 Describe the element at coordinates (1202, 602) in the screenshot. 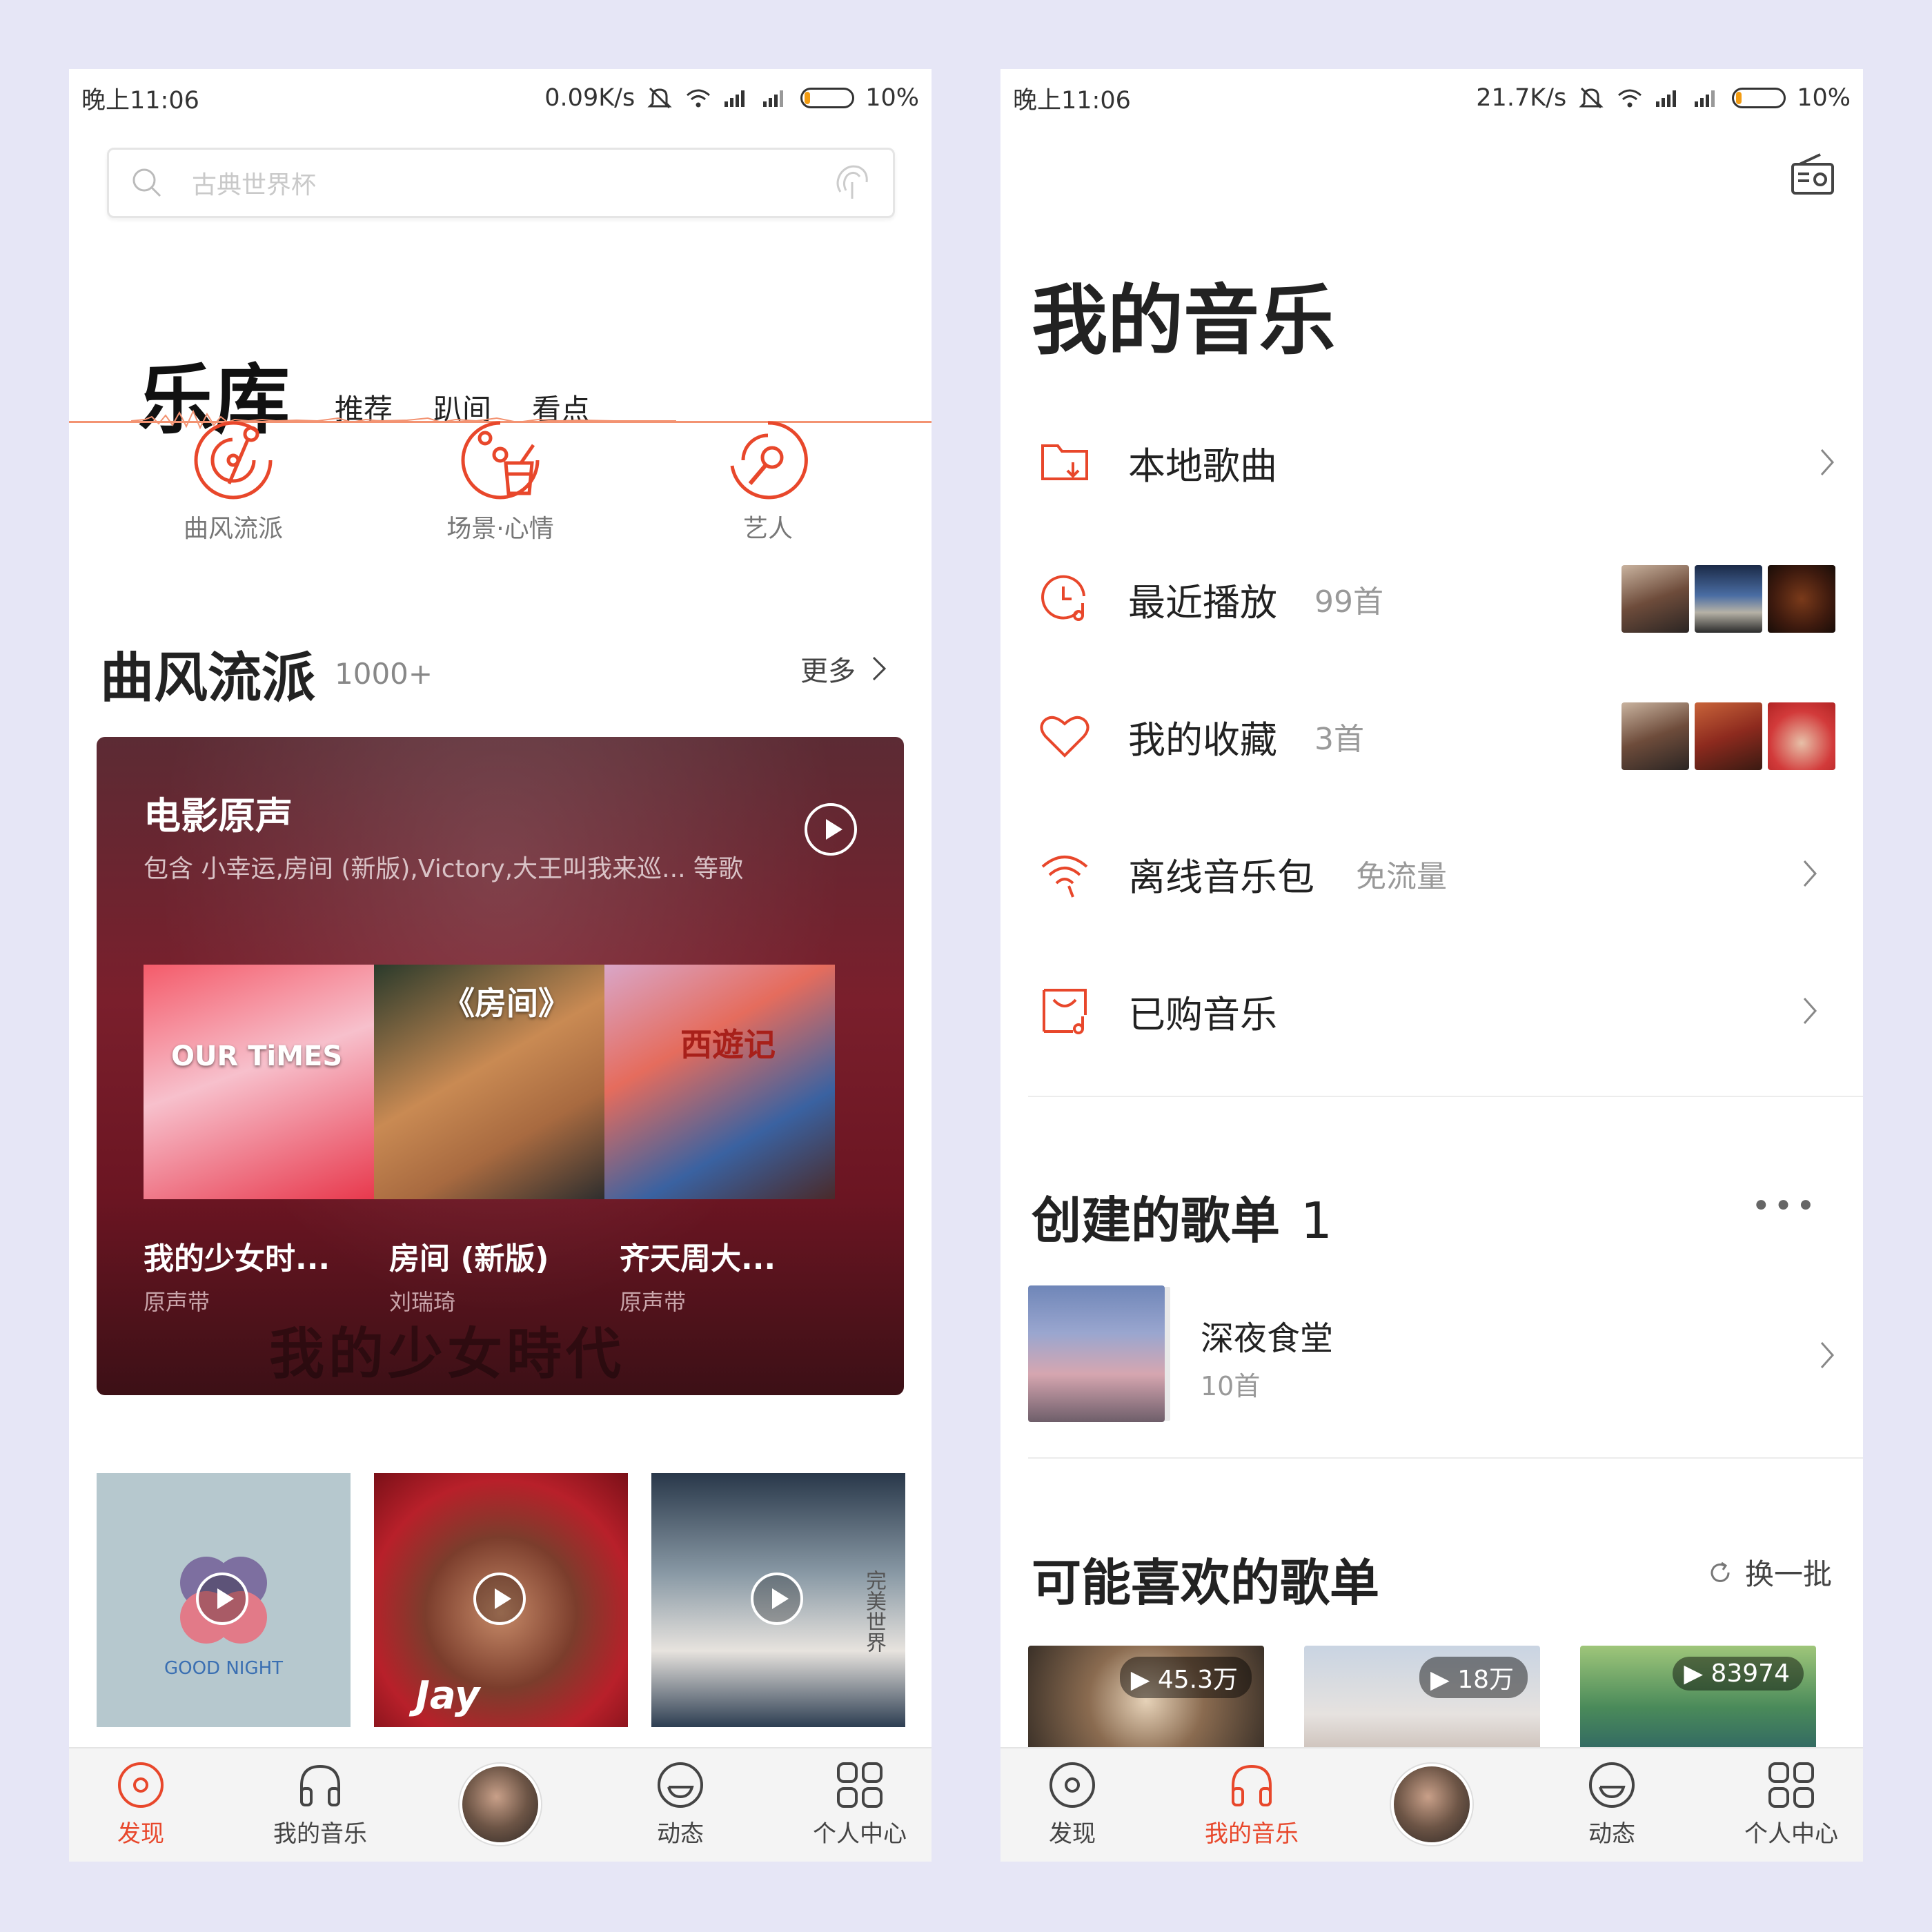

I see `menu-label: 最近播放` at that location.